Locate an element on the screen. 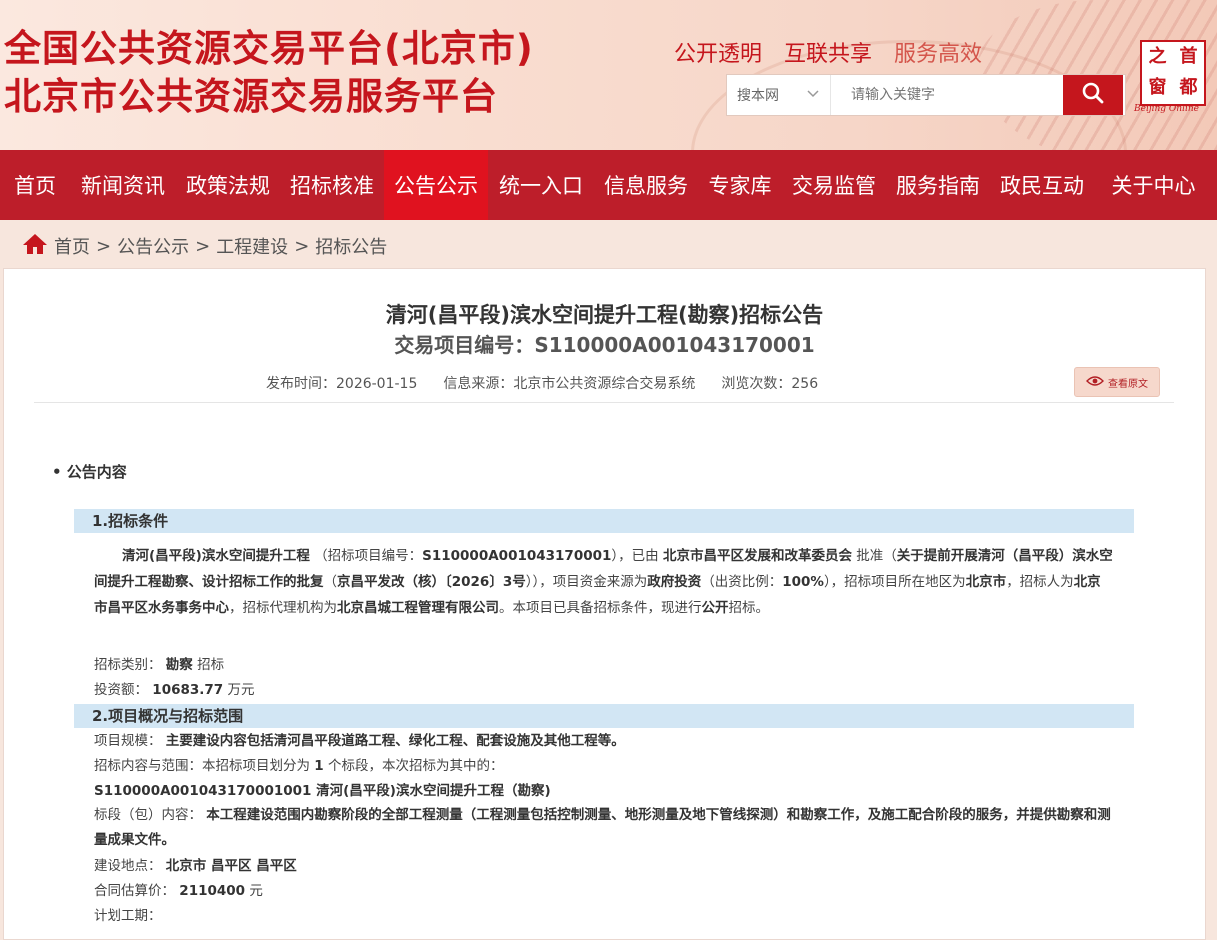 This screenshot has height=940, width=1217. text: ，招标人为 is located at coordinates (1040, 582).